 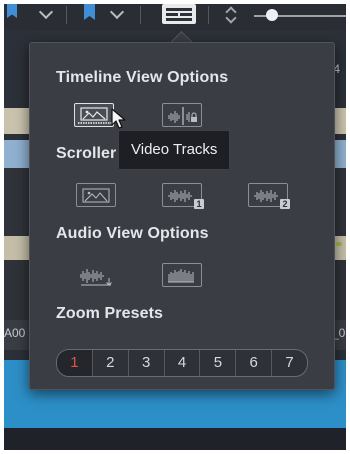 What do you see at coordinates (175, 439) in the screenshot?
I see `timeline-footer` at bounding box center [175, 439].